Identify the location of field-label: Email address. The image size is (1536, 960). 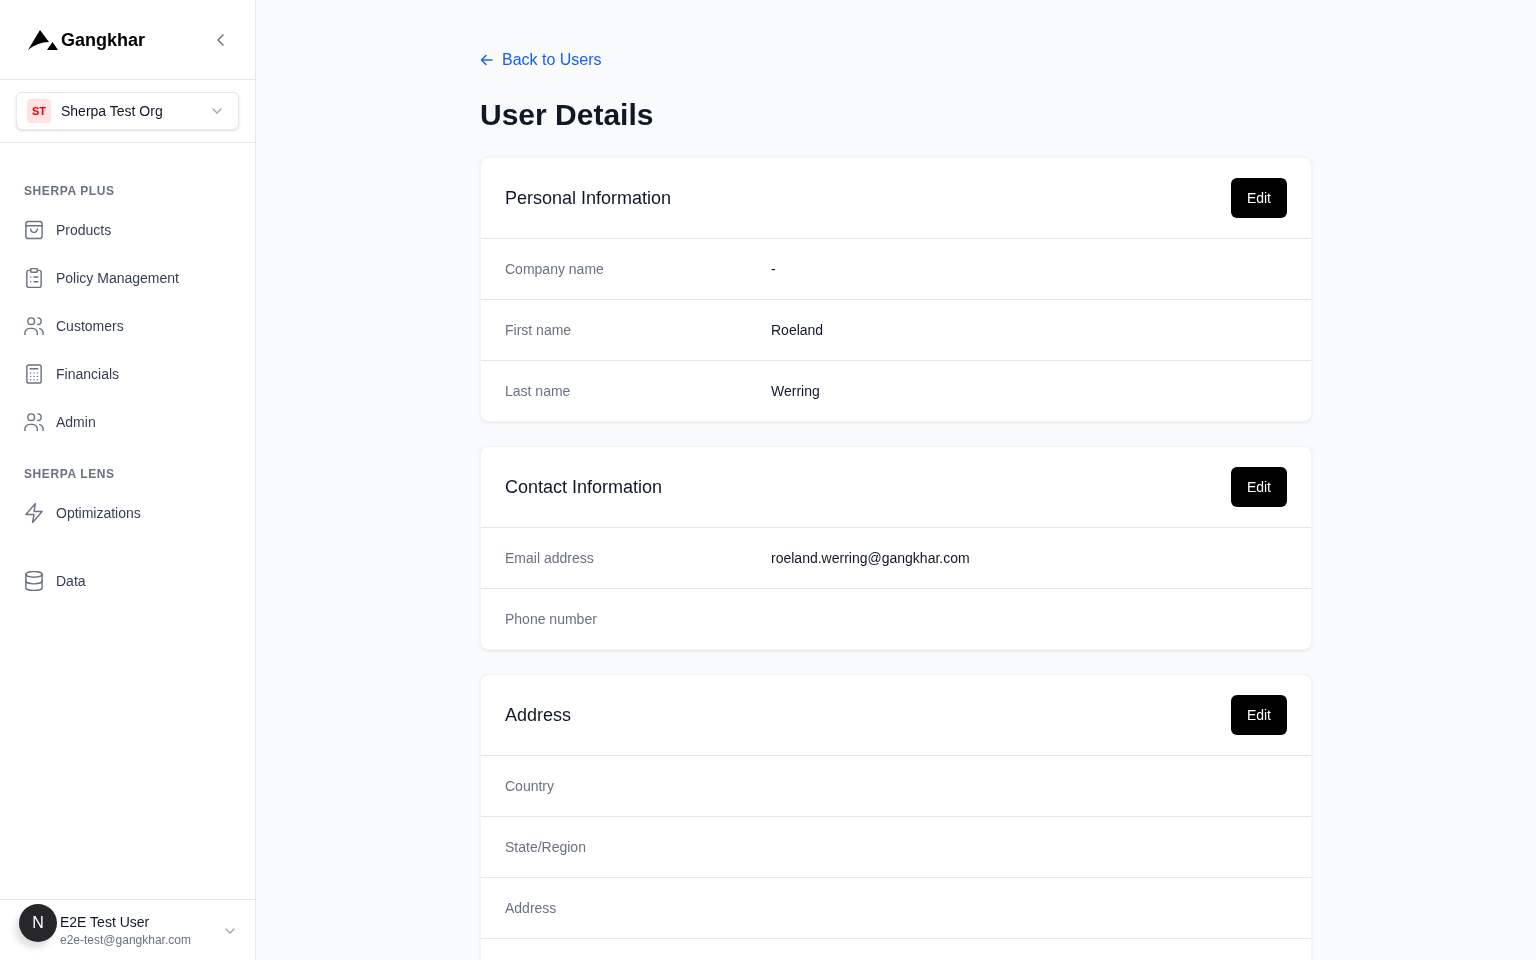
(550, 558).